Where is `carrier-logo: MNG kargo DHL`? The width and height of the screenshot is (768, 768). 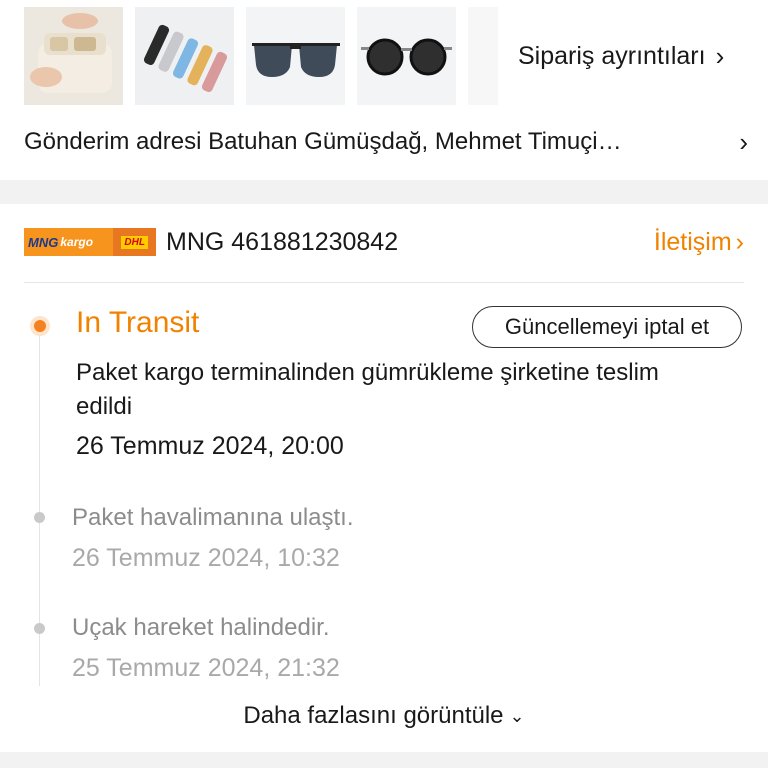 carrier-logo: MNG kargo DHL is located at coordinates (90, 242).